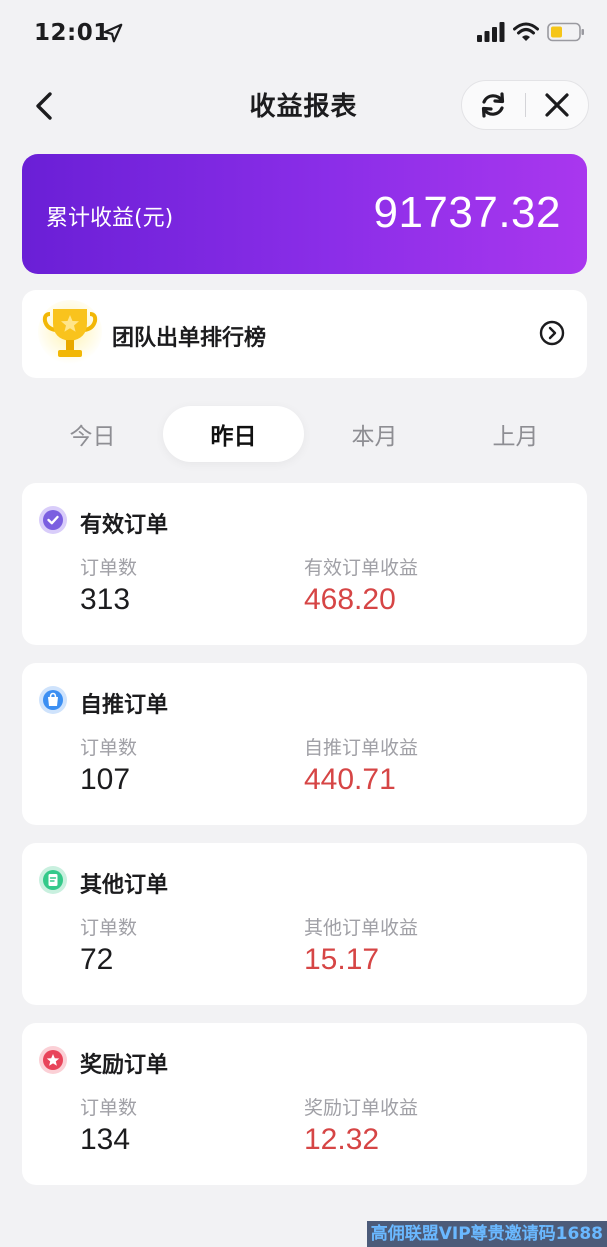 The image size is (607, 1247). What do you see at coordinates (342, 1139) in the screenshot?
I see `order-income-value: 12.32` at bounding box center [342, 1139].